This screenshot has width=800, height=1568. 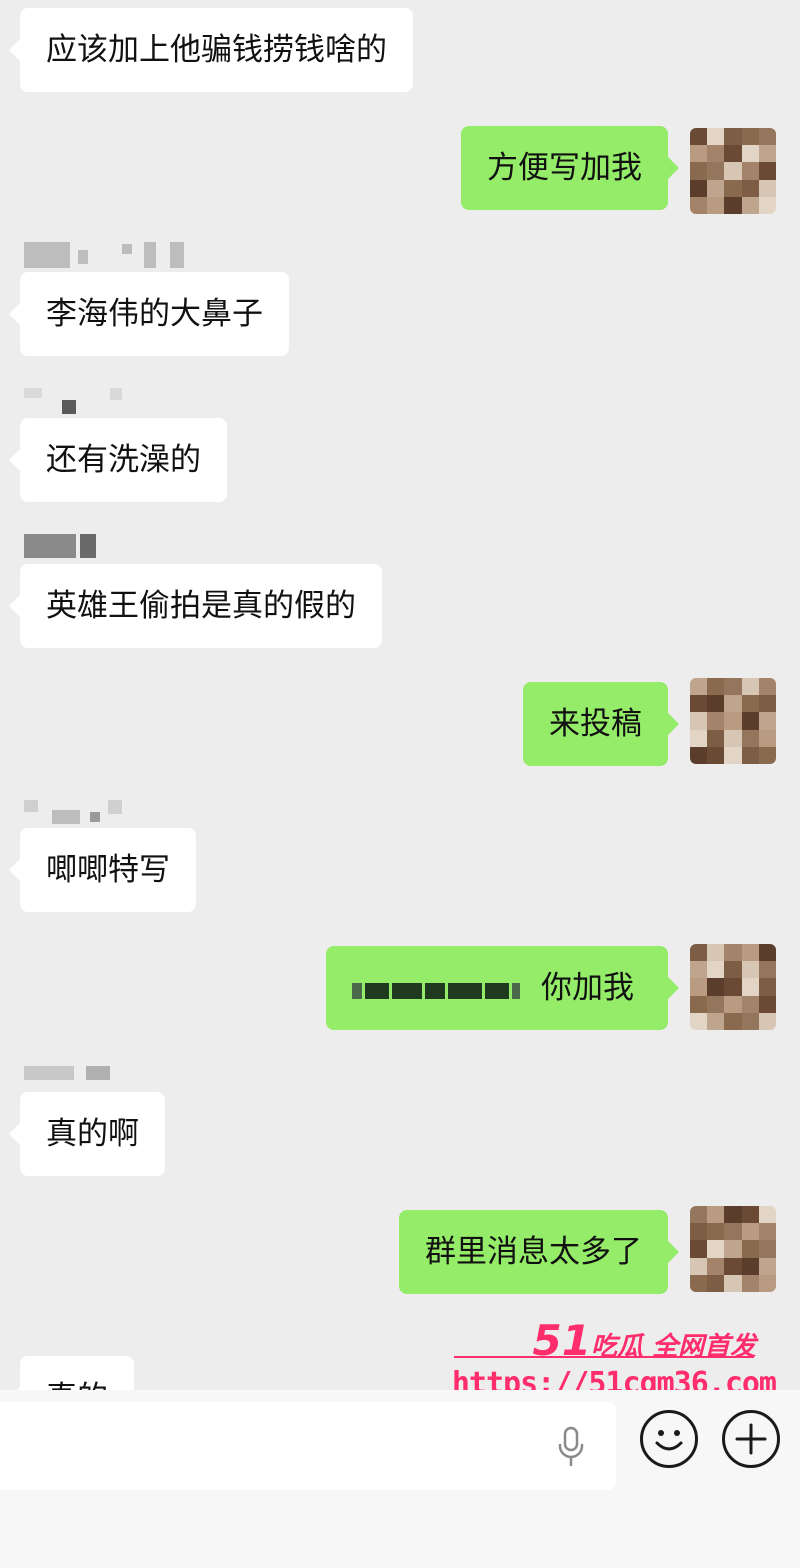 I want to click on microphone-icon, so click(x=571, y=1447).